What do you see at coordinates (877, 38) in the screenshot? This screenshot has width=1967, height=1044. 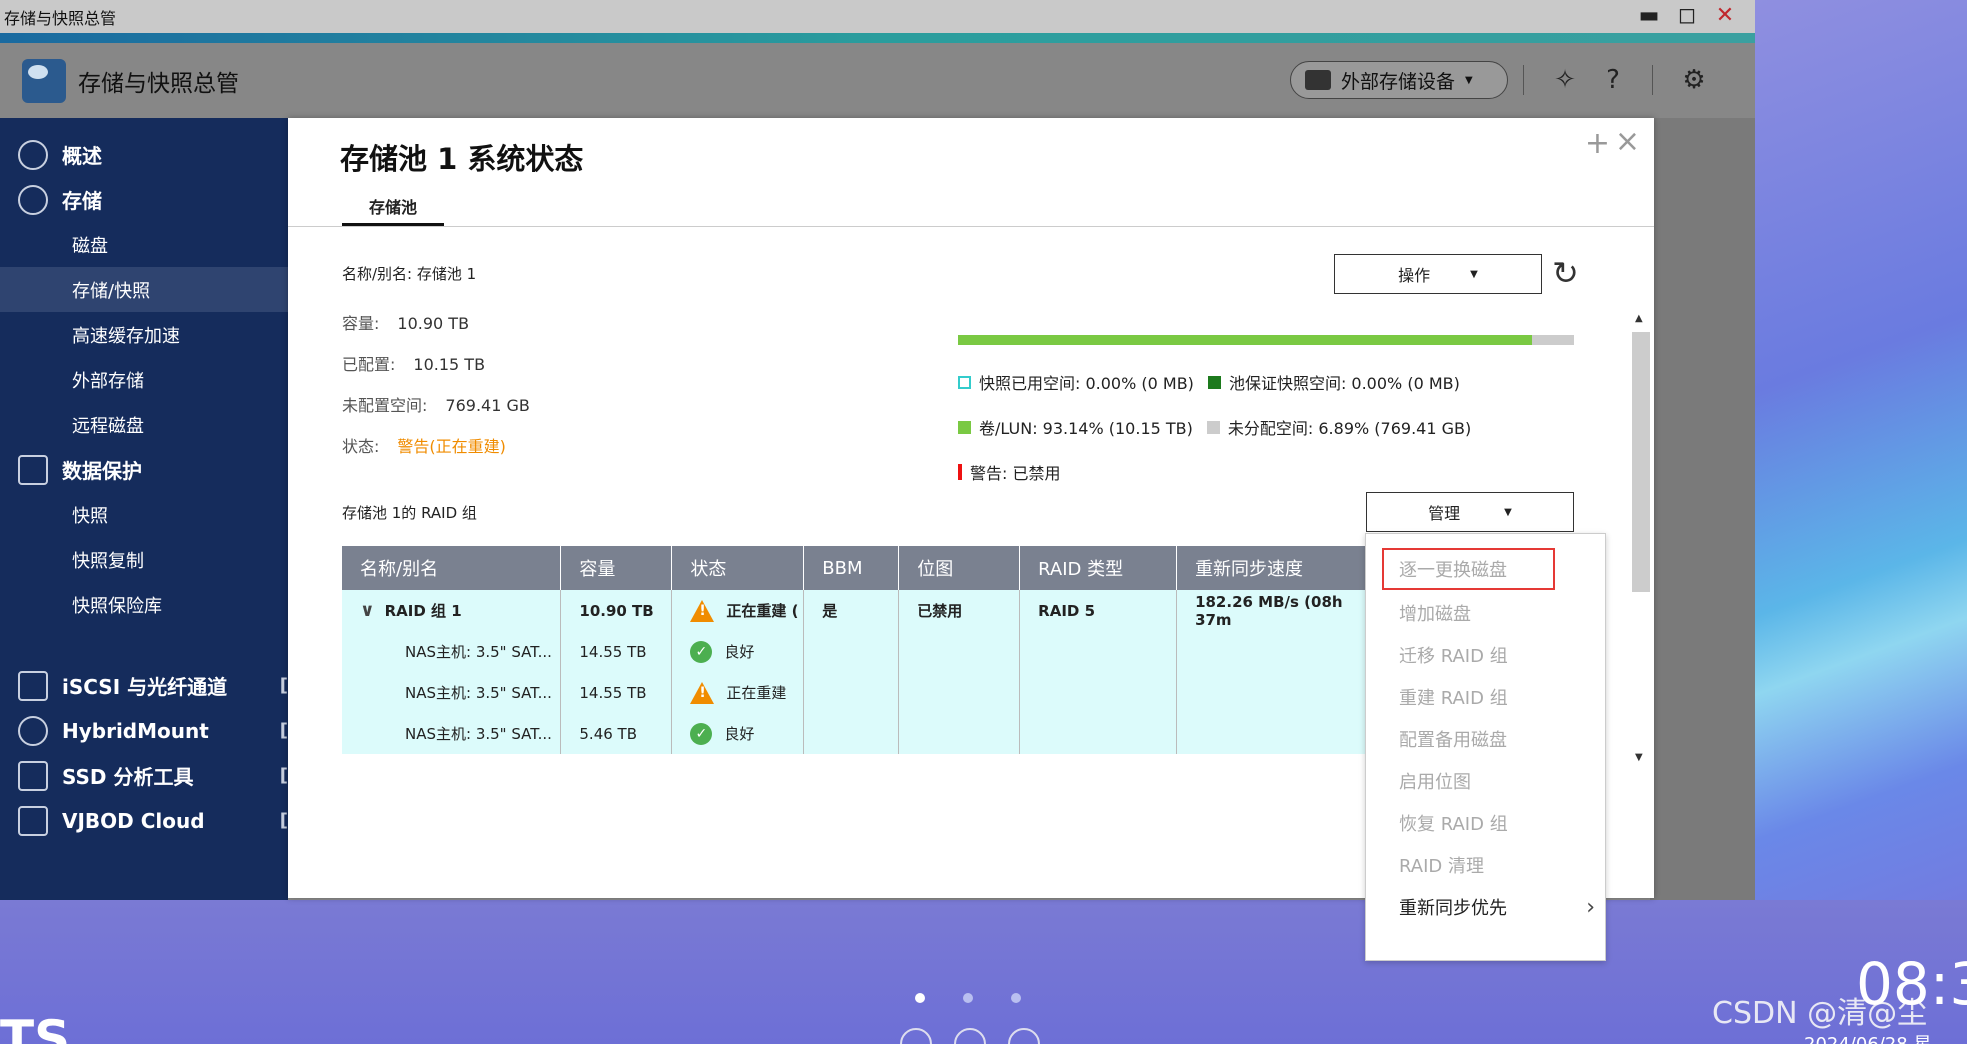 I see `accent-bar` at bounding box center [877, 38].